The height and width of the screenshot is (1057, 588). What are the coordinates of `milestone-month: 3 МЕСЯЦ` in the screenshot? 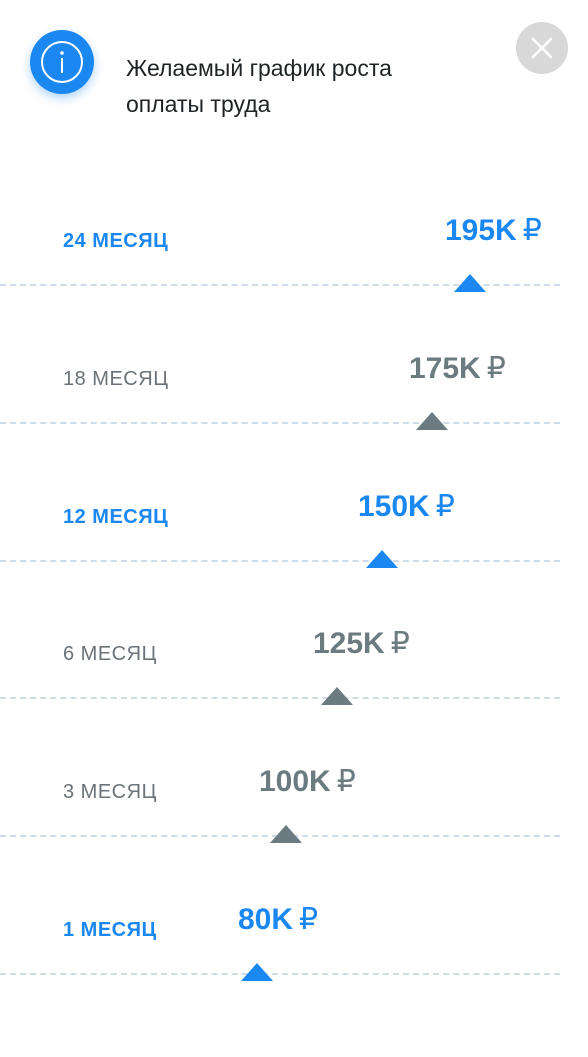 It's located at (110, 792).